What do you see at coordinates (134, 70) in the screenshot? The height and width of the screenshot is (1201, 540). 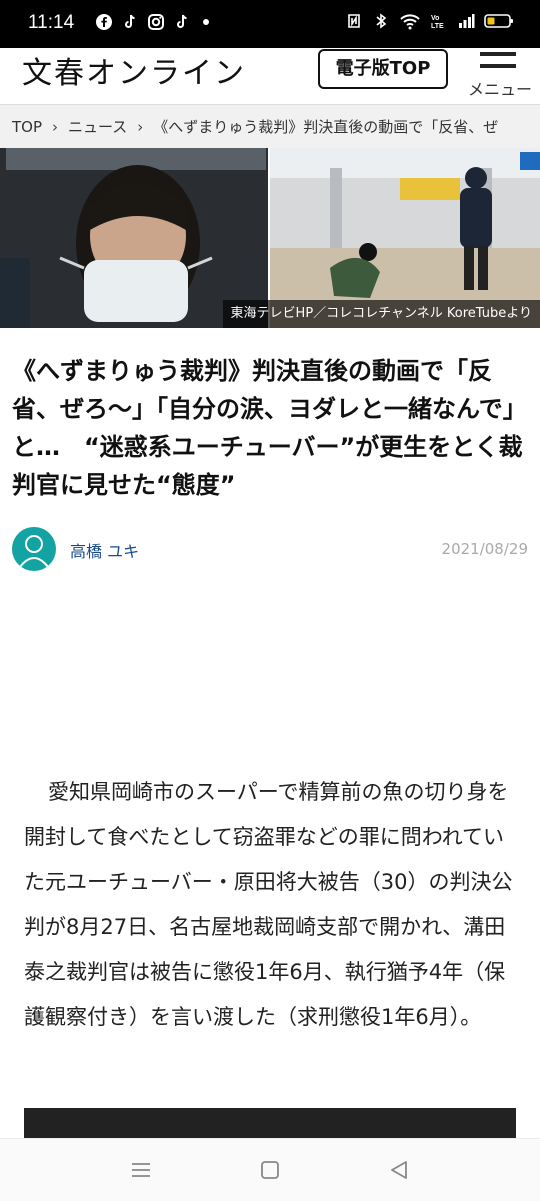 I see `site-logo: 文春オンライン` at bounding box center [134, 70].